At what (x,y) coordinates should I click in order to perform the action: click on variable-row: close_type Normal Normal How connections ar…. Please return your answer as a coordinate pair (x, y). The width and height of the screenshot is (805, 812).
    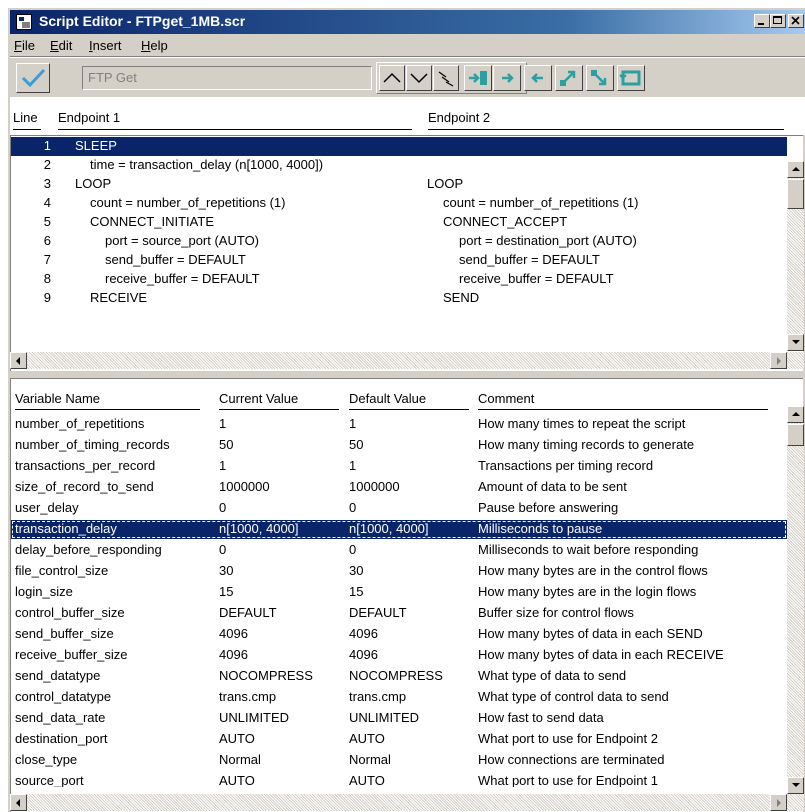
    Looking at the image, I should click on (399, 760).